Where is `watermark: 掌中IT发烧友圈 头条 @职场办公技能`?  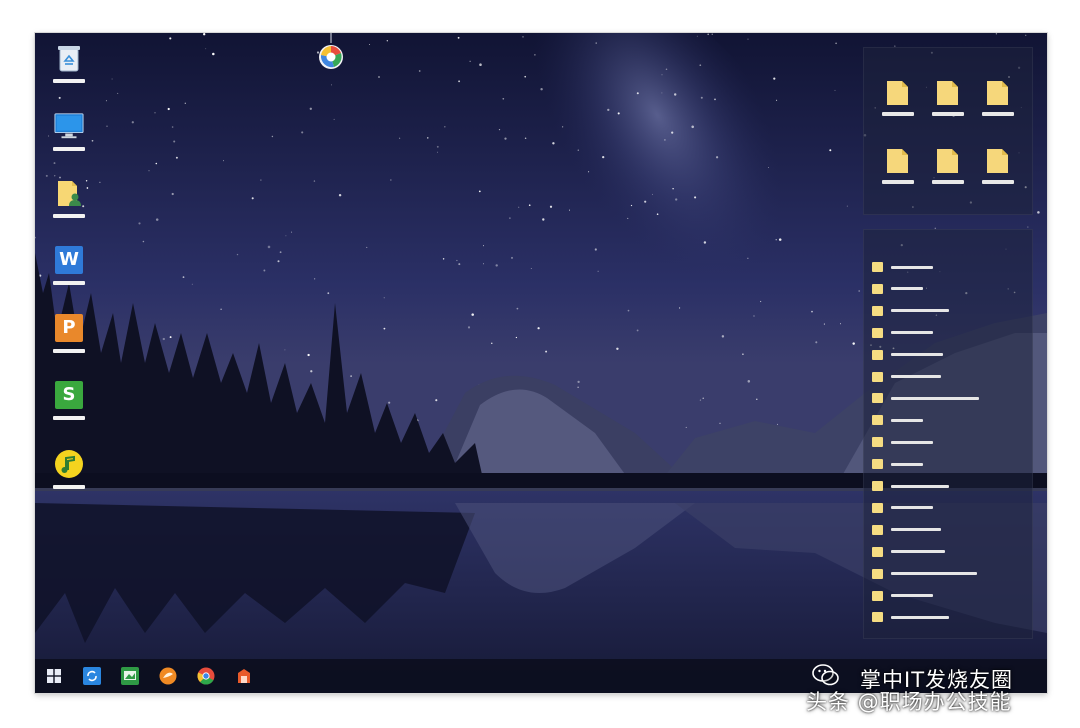
watermark: 掌中IT发烧友圈 头条 @职场办公技能 is located at coordinates (934, 688).